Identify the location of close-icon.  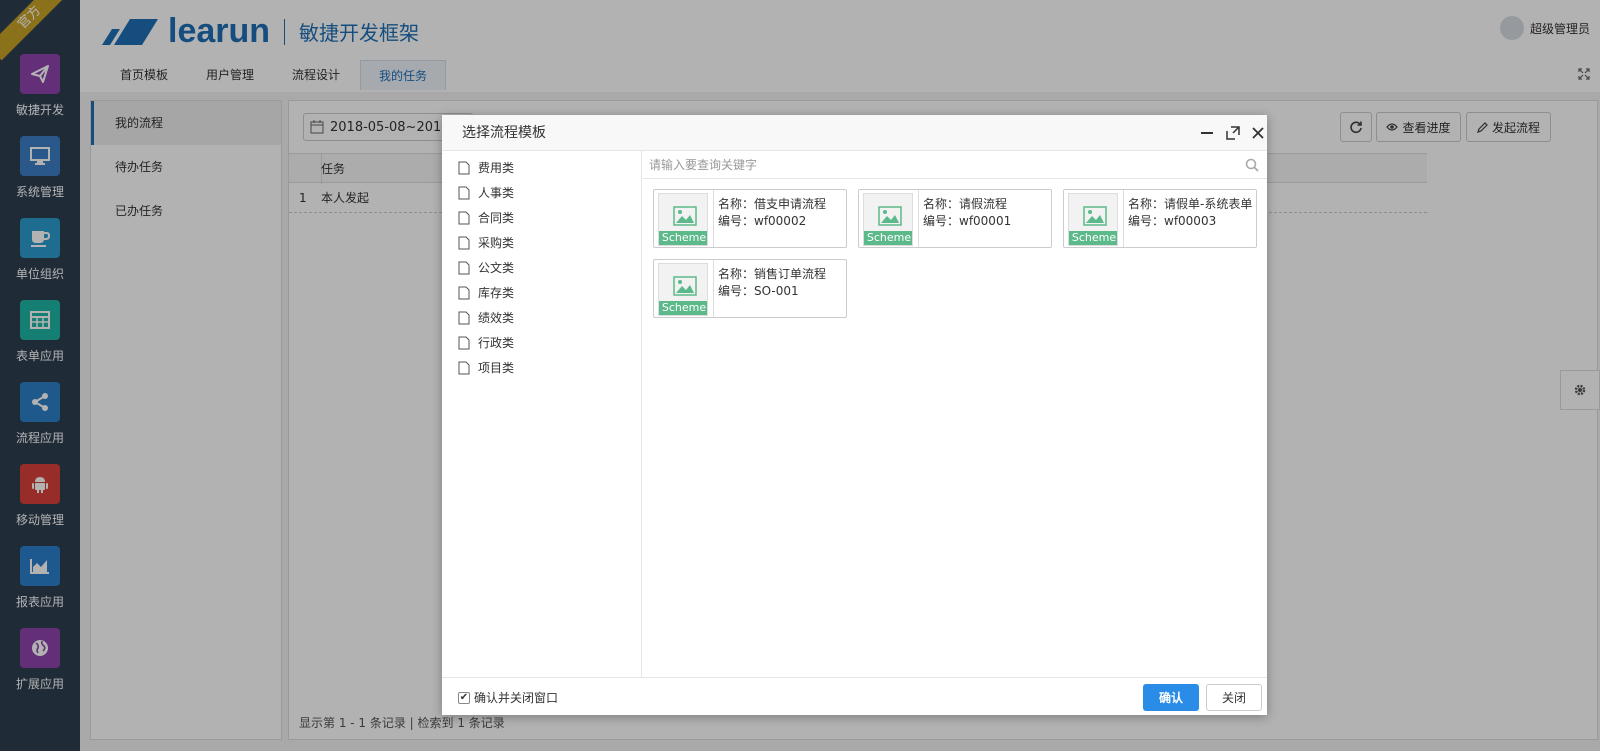
(1258, 133).